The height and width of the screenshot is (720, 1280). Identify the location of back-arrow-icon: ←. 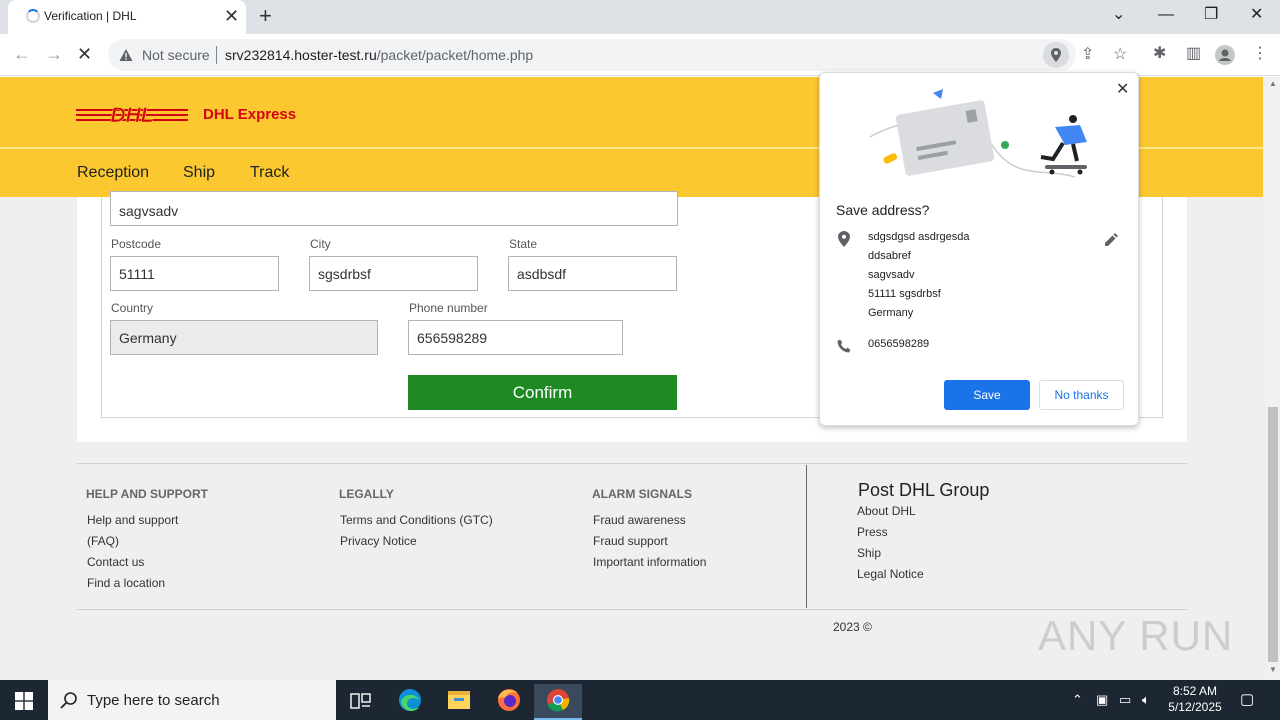
(22, 54).